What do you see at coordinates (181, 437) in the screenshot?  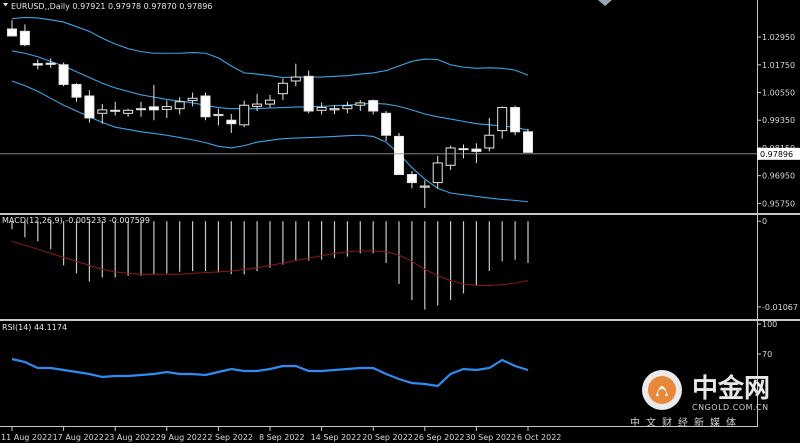 I see `x-tick-label: 29 Aug 2022` at bounding box center [181, 437].